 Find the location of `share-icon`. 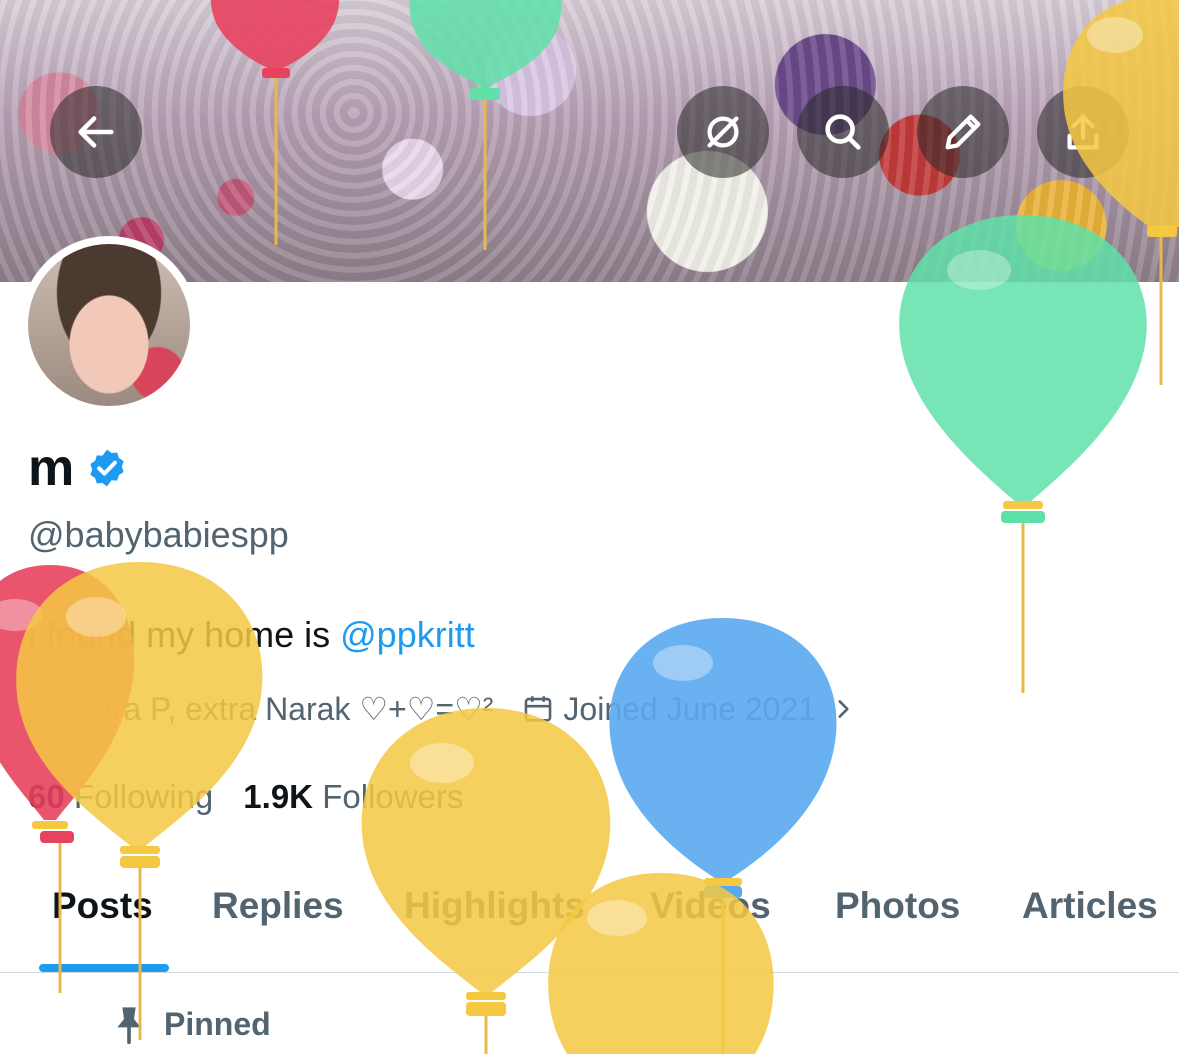

share-icon is located at coordinates (1083, 132).